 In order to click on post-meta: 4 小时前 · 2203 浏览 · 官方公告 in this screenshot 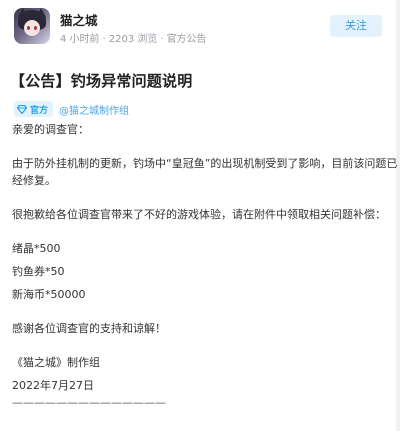, I will do `click(133, 37)`.